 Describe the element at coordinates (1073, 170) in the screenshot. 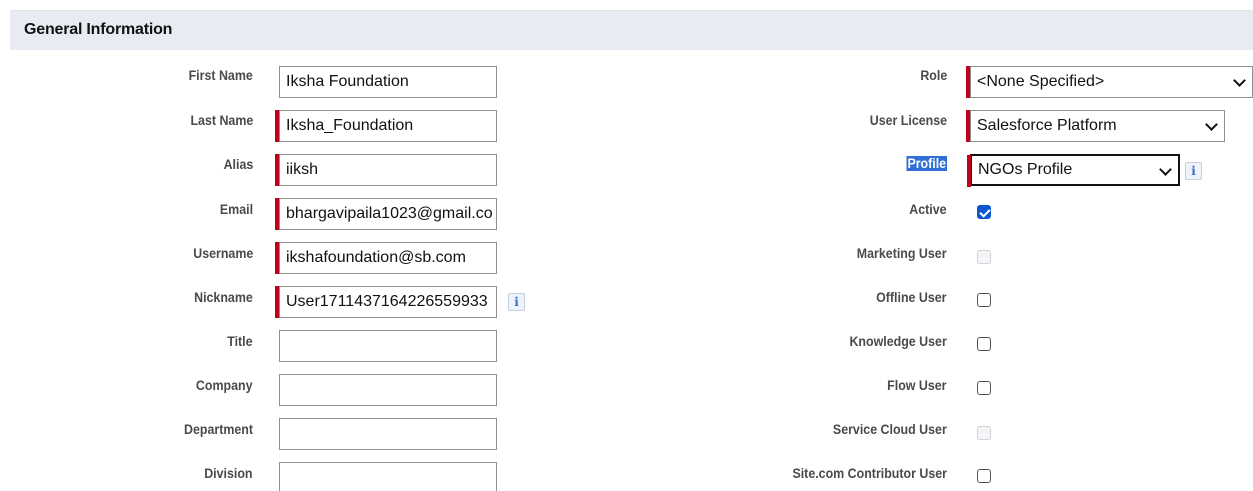

I see `profile-select: NGOs Profile` at that location.